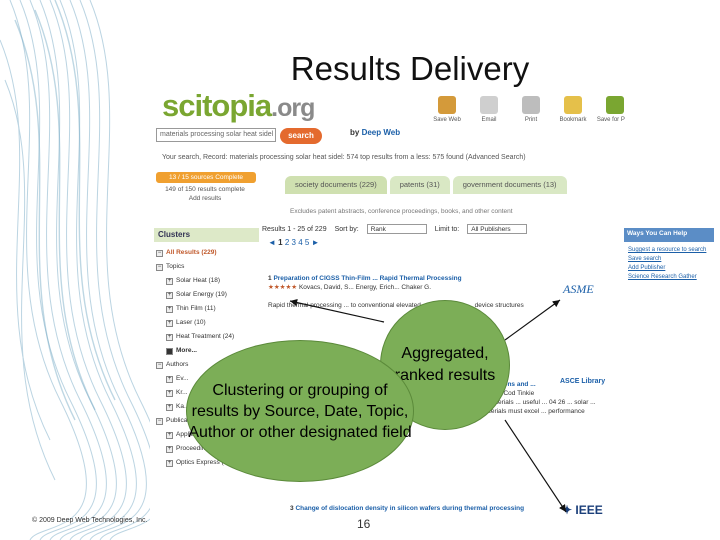  Describe the element at coordinates (90, 520) in the screenshot. I see `copyright-footer: © 2009 Deep Web Technologies, Inc.` at that location.